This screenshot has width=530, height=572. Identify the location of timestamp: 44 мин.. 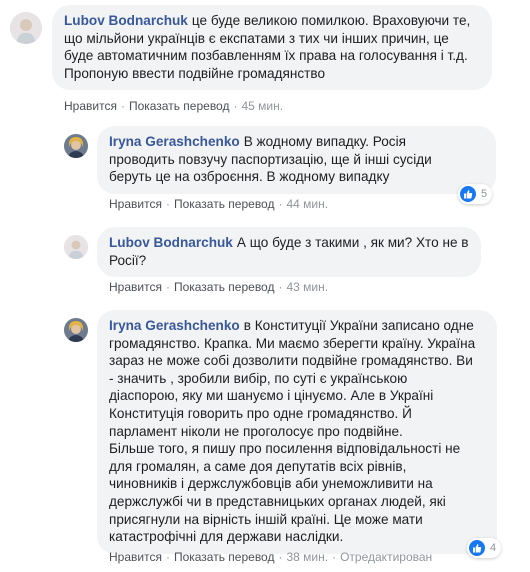
(307, 204).